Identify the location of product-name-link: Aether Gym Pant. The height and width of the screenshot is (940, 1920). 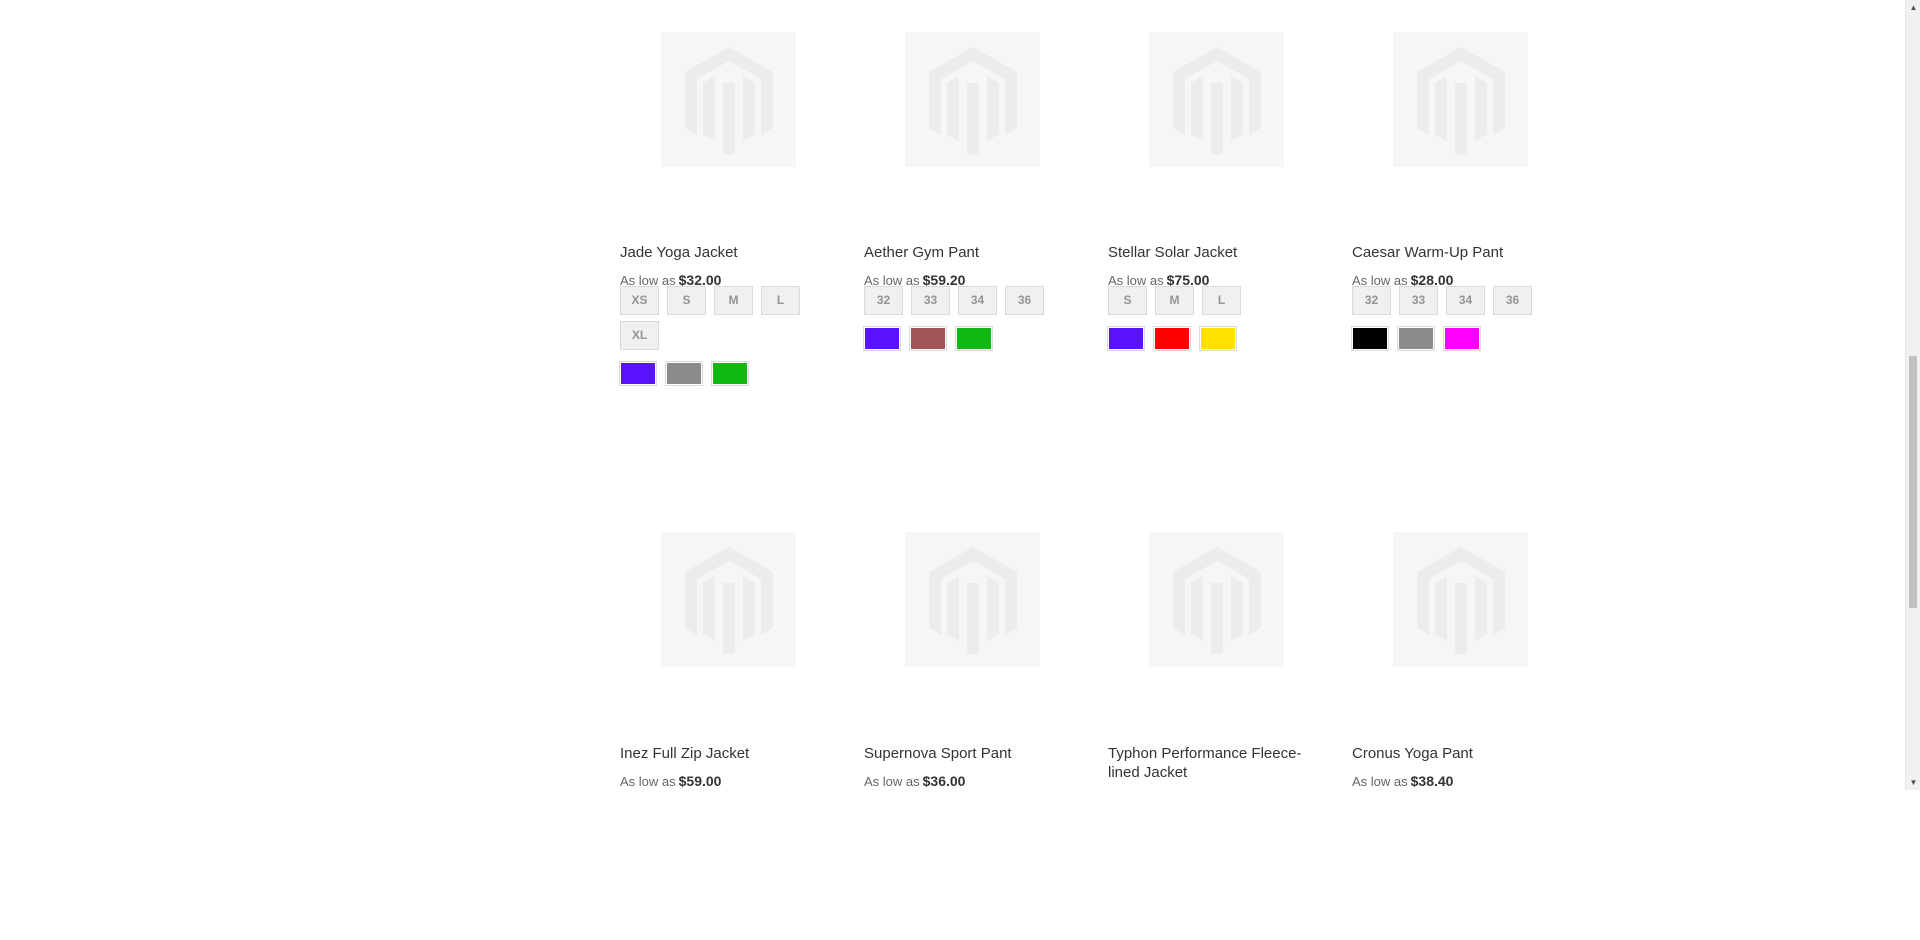
(961, 252).